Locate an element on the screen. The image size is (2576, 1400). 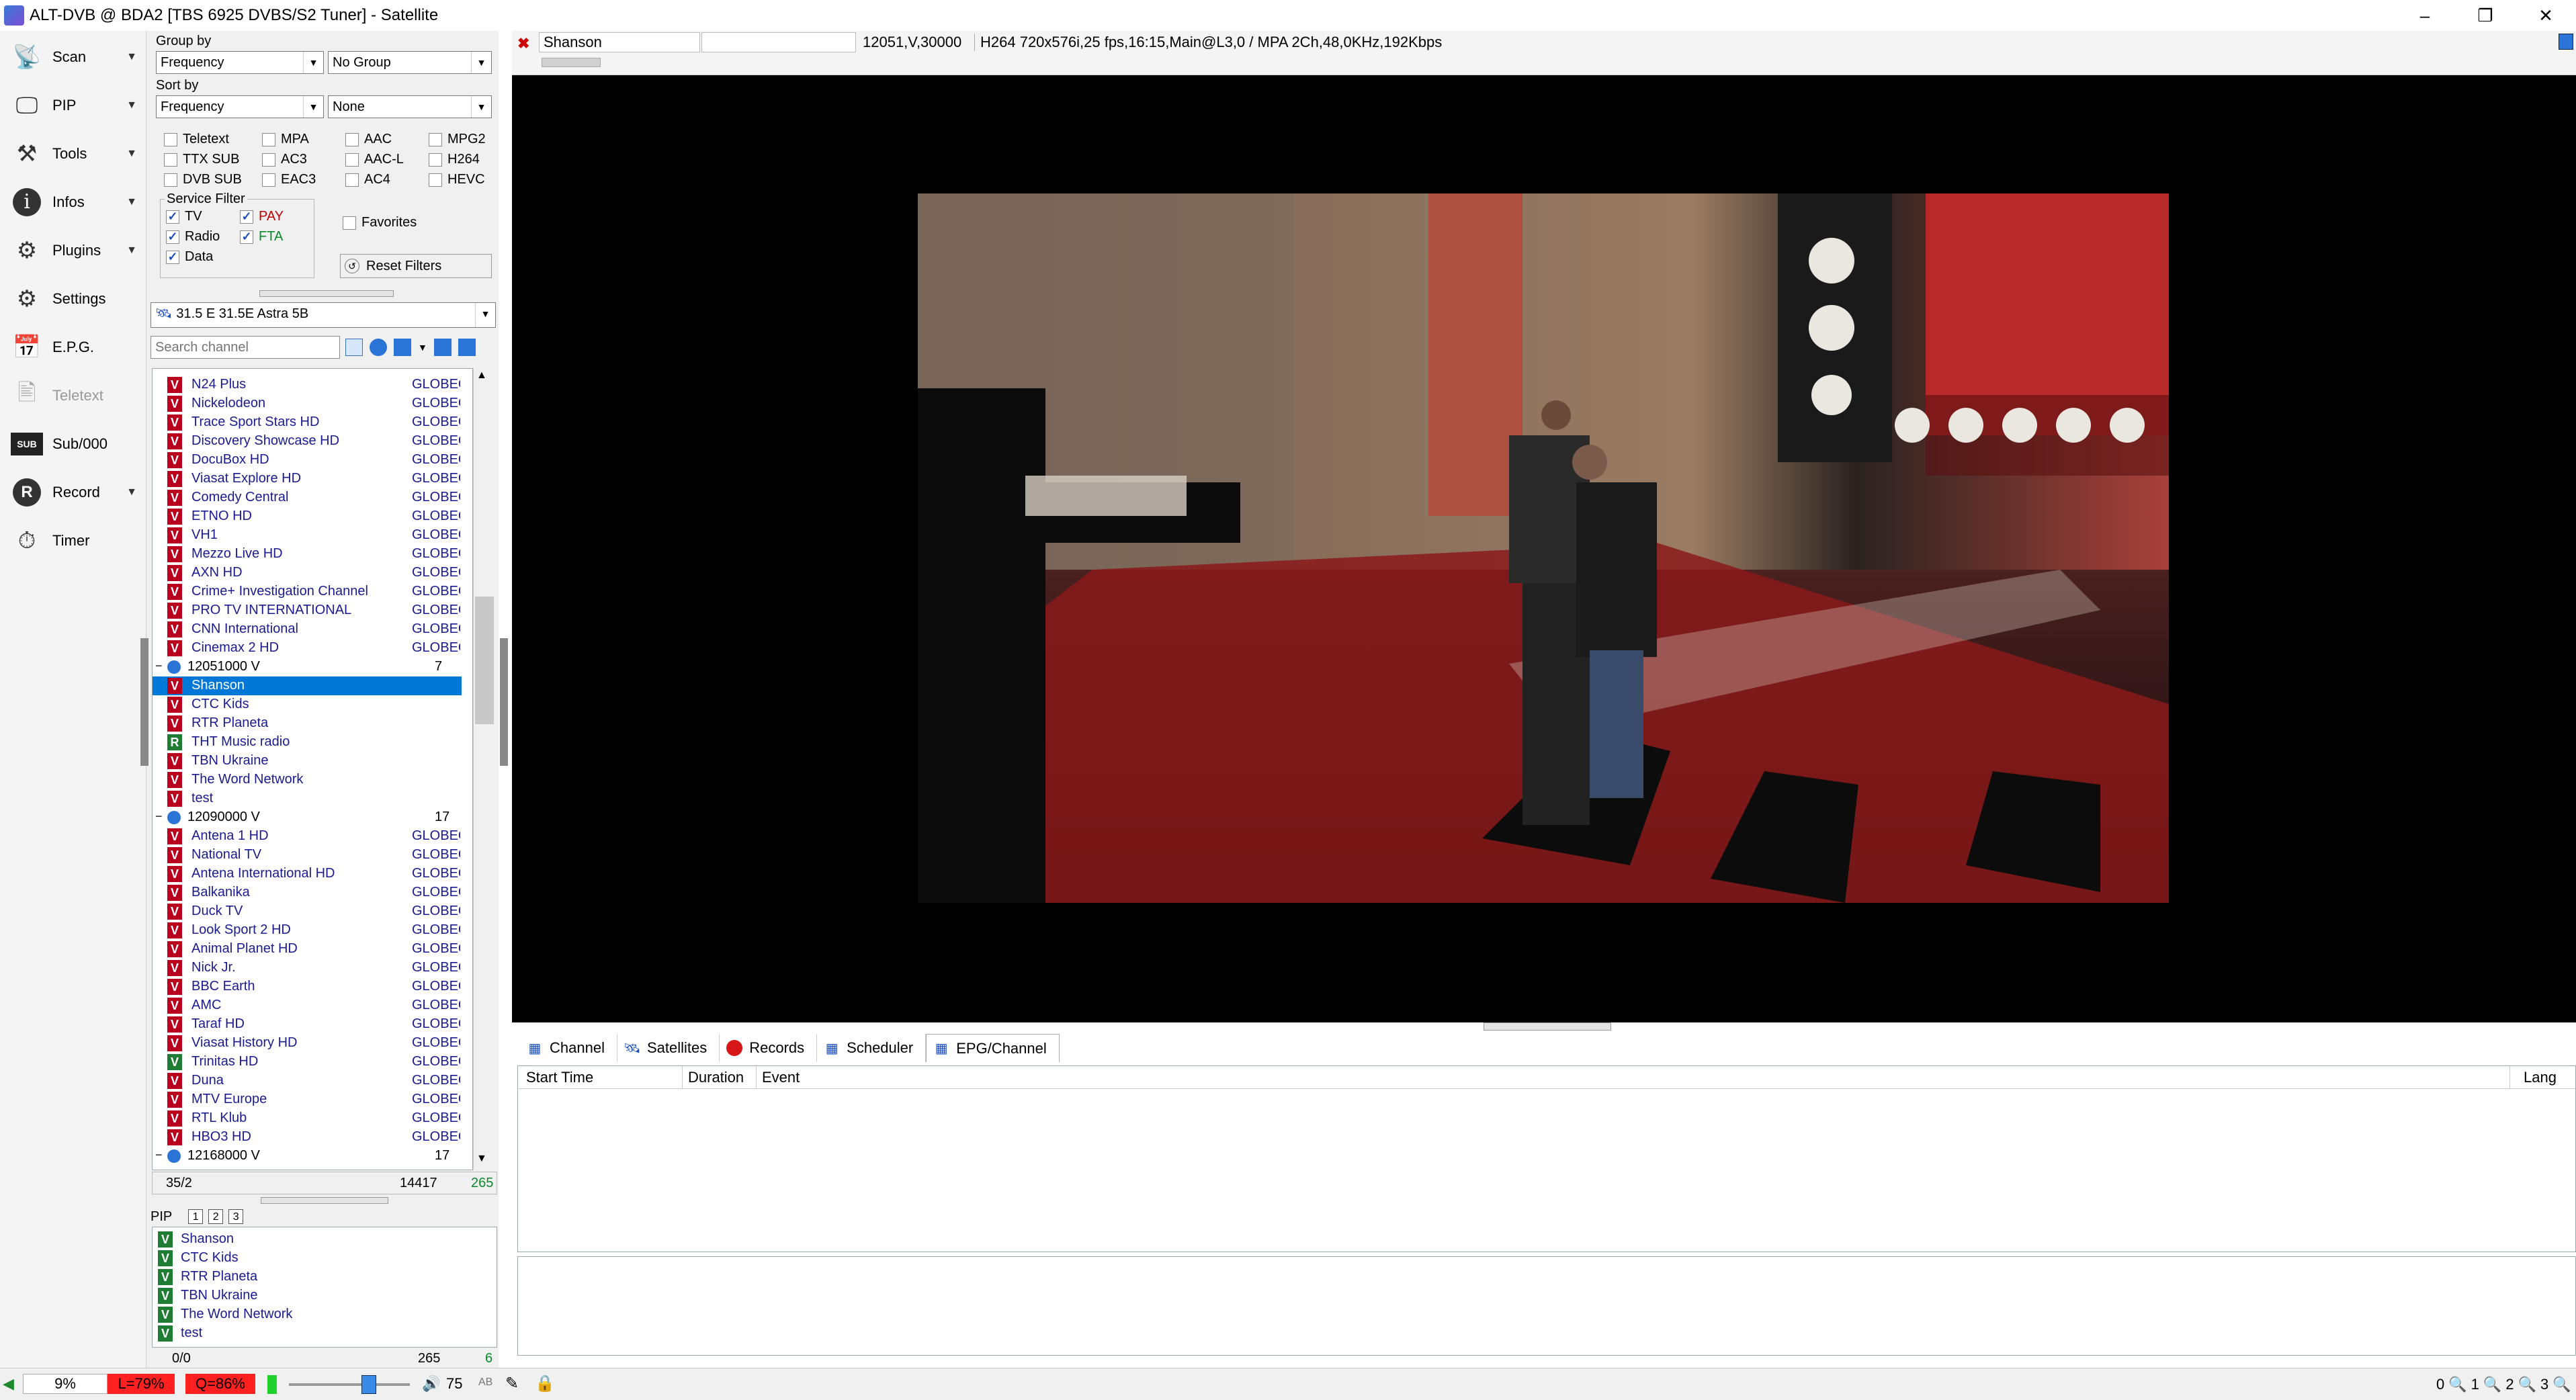
channel-row: V AMC GLOBECA is located at coordinates (307, 1005).